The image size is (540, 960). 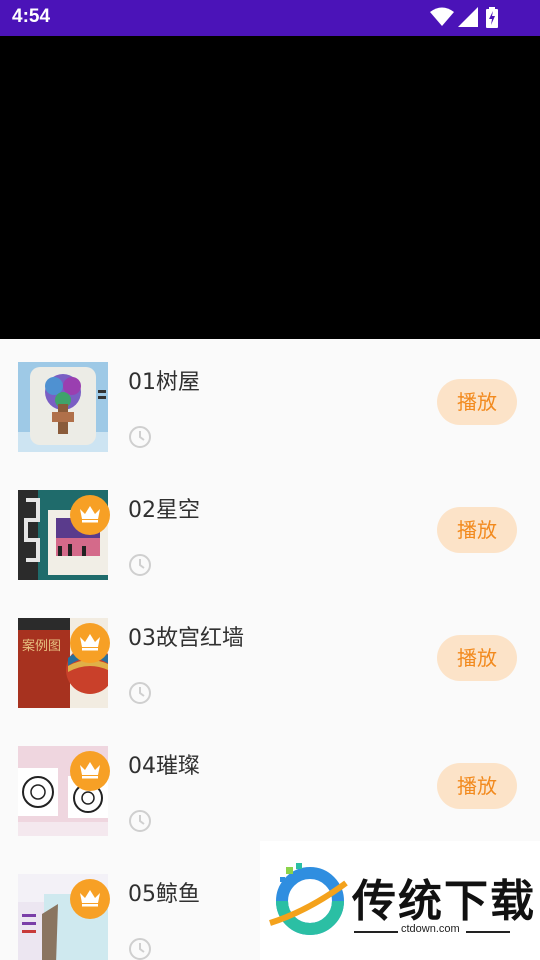 What do you see at coordinates (63, 407) in the screenshot?
I see `lesson-thumbnail` at bounding box center [63, 407].